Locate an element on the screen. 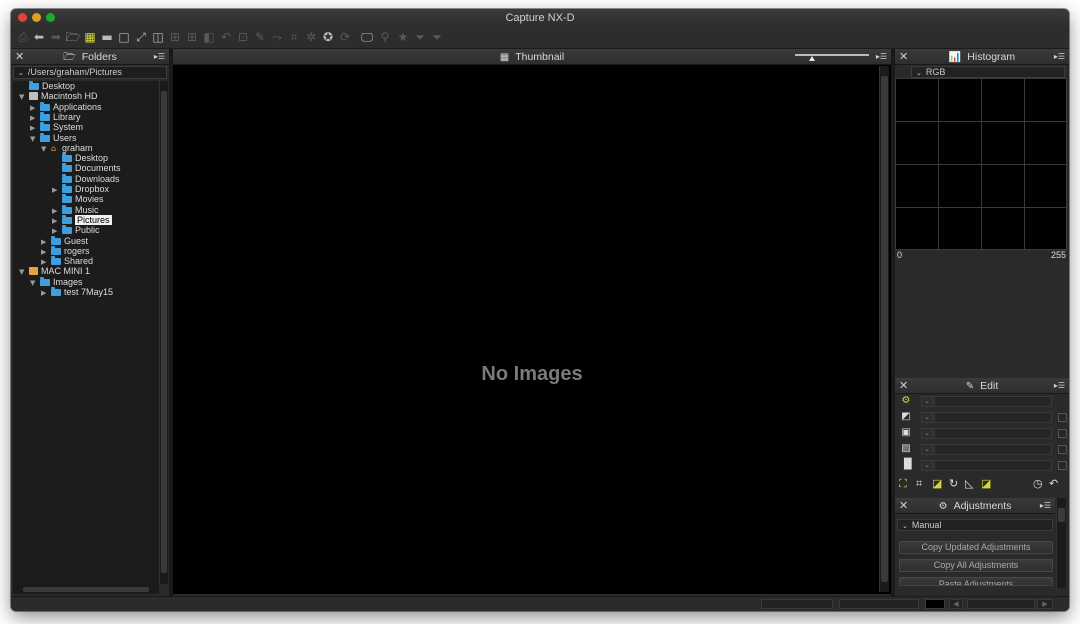  filmstrip-view-icon: ▬ is located at coordinates (107, 37).